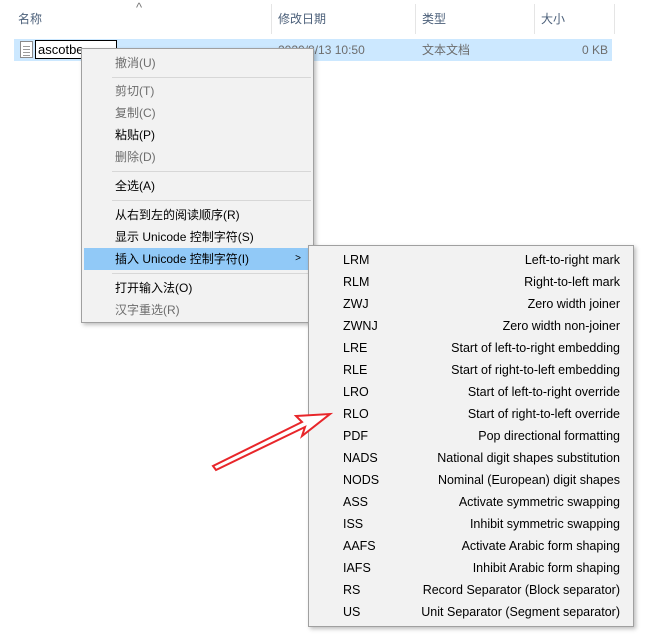 The width and height of the screenshot is (646, 640). Describe the element at coordinates (352, 590) in the screenshot. I see `control-char-code: RS` at that location.